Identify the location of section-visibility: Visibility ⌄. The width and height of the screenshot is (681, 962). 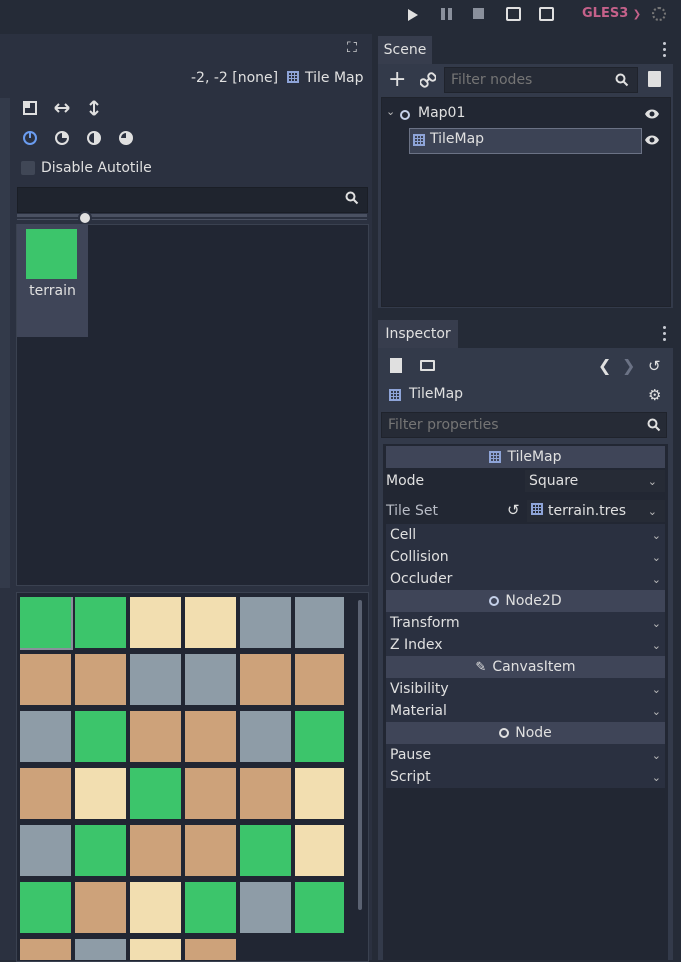
(525, 689).